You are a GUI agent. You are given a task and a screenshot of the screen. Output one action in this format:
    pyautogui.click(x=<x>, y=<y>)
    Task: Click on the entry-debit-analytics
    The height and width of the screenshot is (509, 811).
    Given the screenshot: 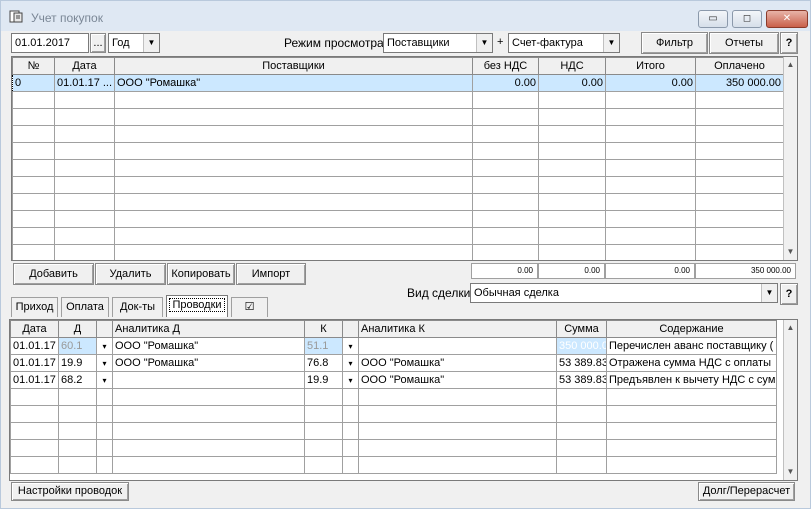 What is the action you would take?
    pyautogui.click(x=208, y=380)
    